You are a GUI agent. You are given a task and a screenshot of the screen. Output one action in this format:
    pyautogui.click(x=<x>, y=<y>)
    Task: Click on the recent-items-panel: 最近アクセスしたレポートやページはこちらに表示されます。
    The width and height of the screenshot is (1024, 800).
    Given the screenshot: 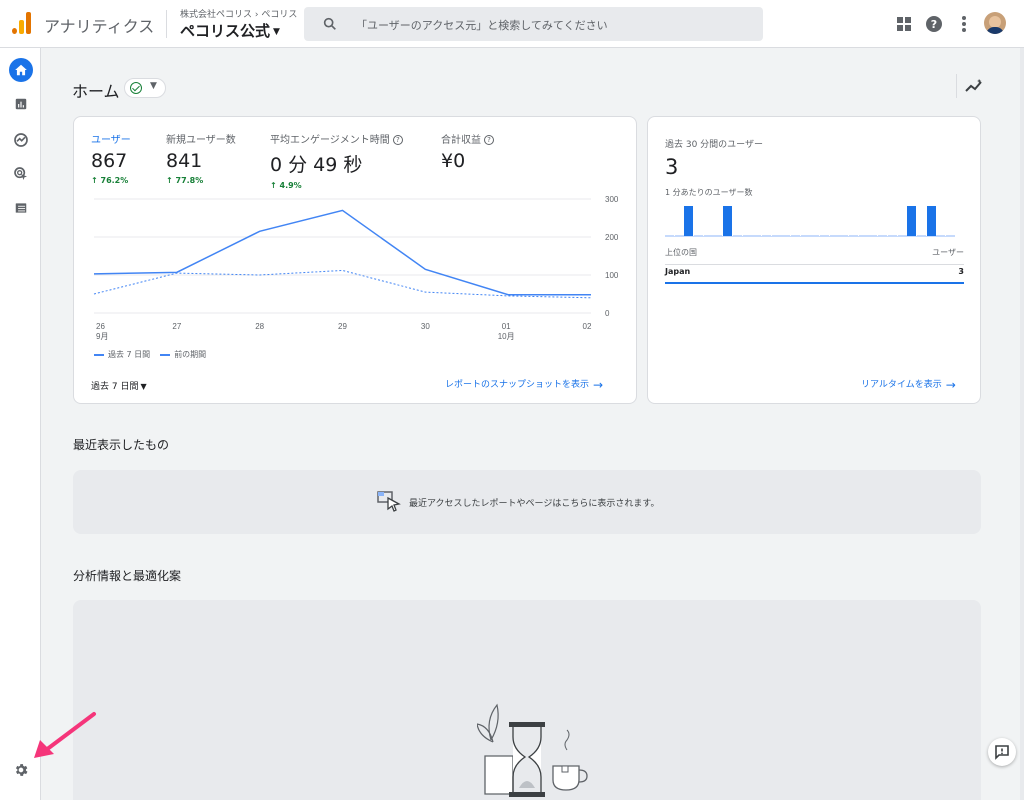 What is the action you would take?
    pyautogui.click(x=527, y=502)
    